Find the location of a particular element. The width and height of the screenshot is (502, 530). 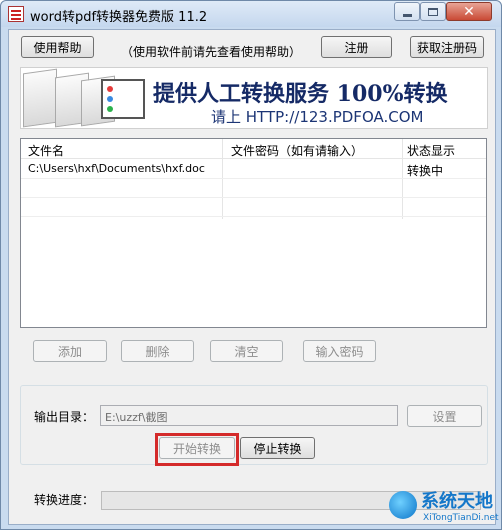

banner-url: 请上 HTTP://123.PDFOA.COM is located at coordinates (317, 117).